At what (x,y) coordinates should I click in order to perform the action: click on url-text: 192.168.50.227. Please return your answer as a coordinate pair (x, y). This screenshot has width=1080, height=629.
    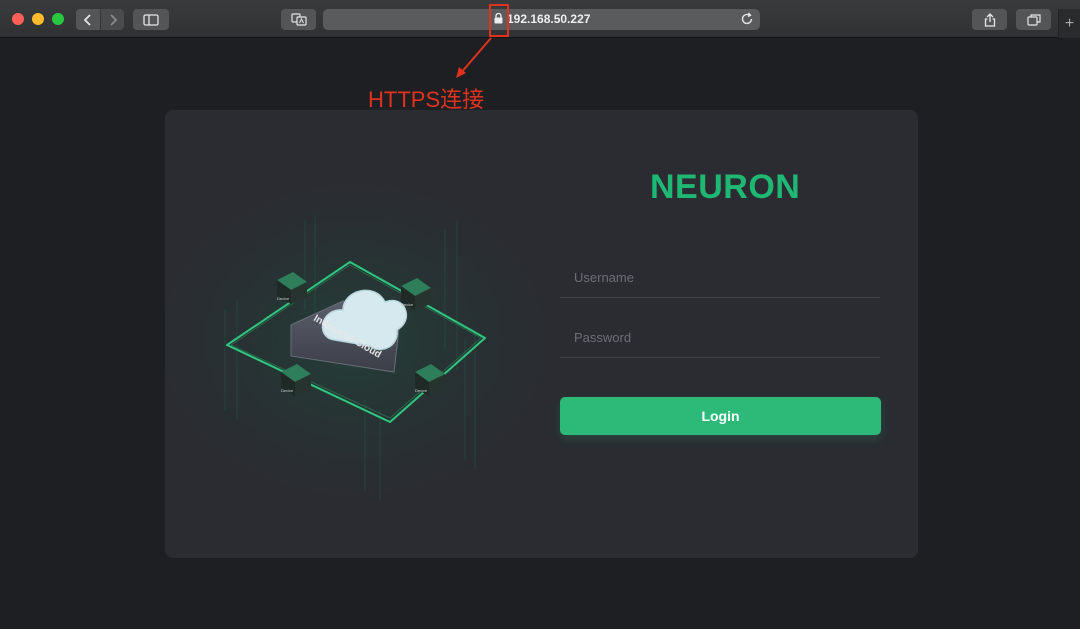
    Looking at the image, I should click on (549, 19).